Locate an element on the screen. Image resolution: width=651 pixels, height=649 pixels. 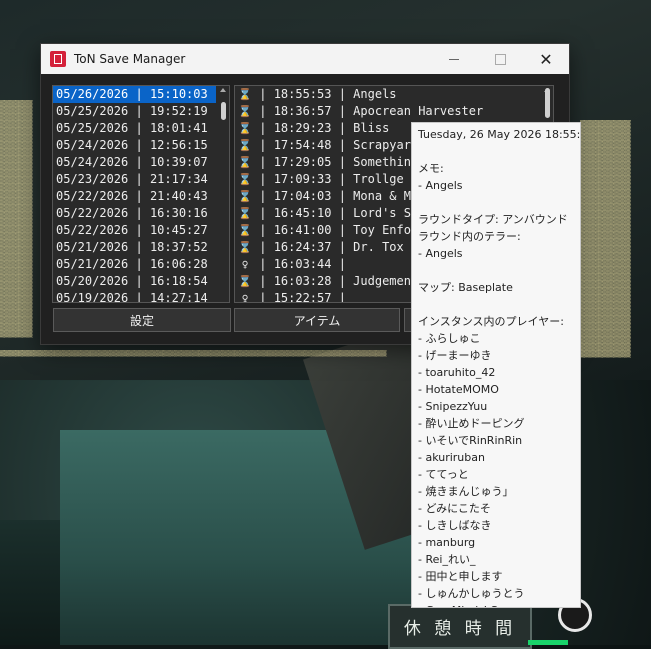
tooltip-memo-label: メモ: is located at coordinates (431, 168).